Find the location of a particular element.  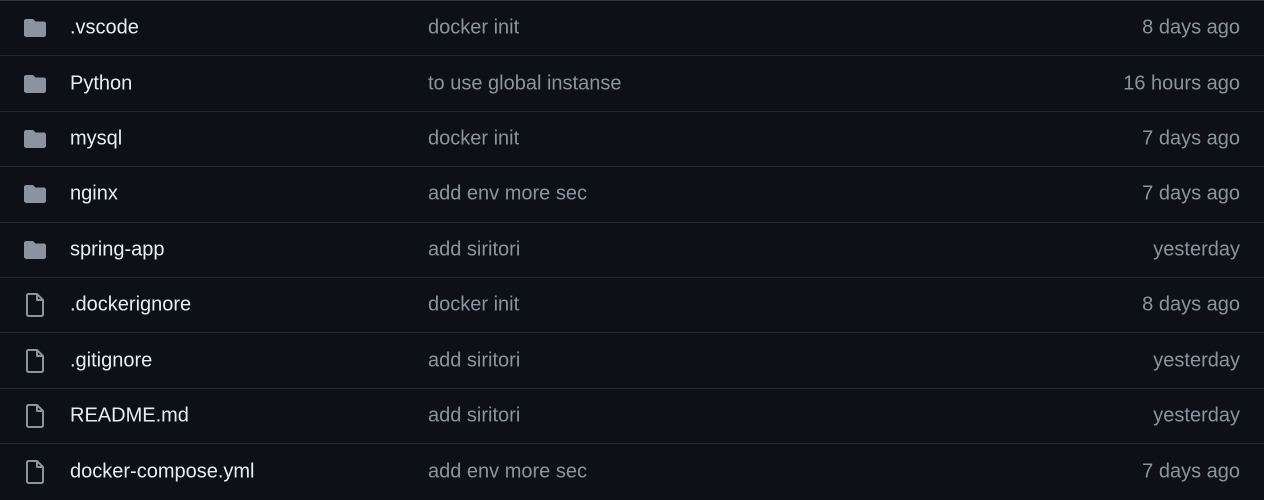

file-name-link: mysql is located at coordinates (96, 138).